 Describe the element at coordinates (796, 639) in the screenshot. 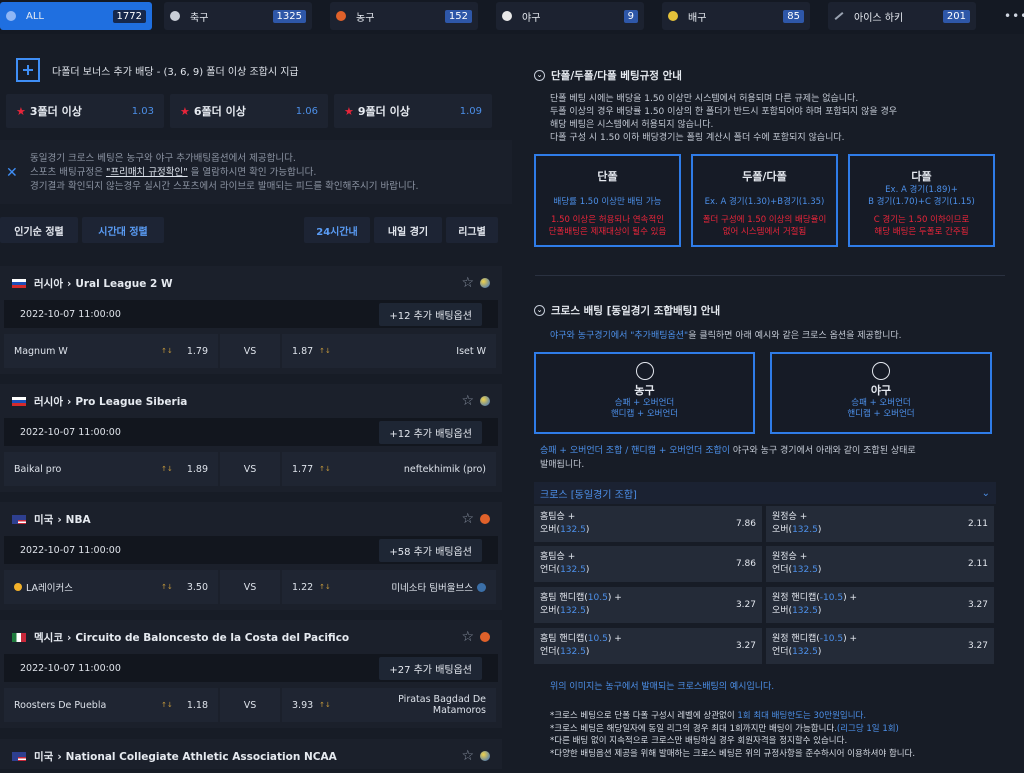

I see `cell-text: 원정 핸디캡(` at that location.